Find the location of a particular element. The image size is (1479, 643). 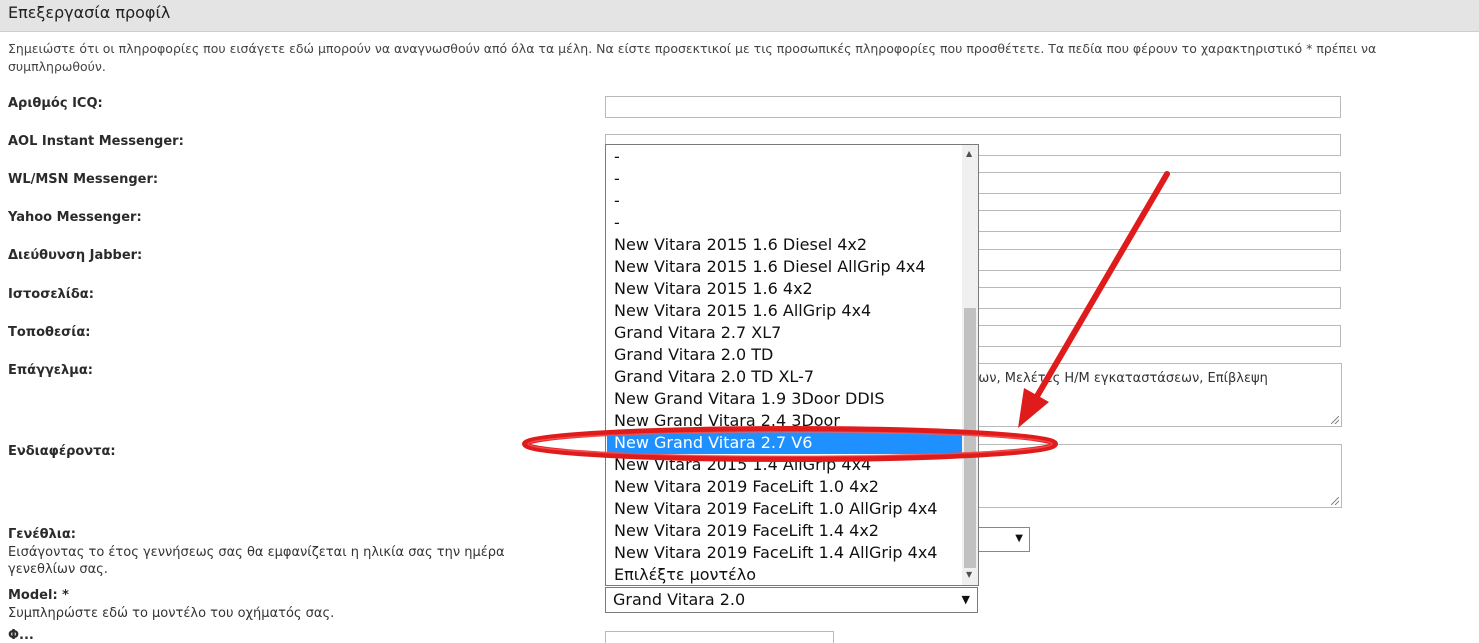

birthday-label: Γενέθλια: is located at coordinates (42, 534).